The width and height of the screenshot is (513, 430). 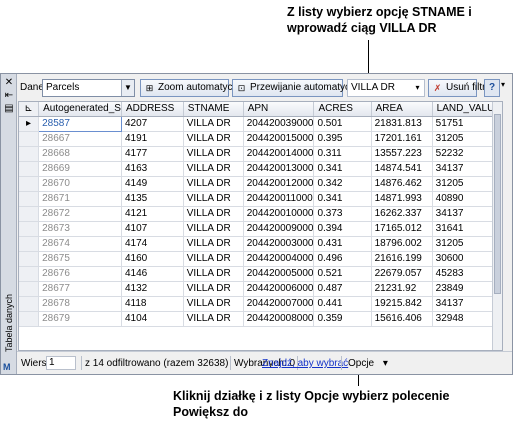 I want to click on table-cell: 4160, so click(x=152, y=259).